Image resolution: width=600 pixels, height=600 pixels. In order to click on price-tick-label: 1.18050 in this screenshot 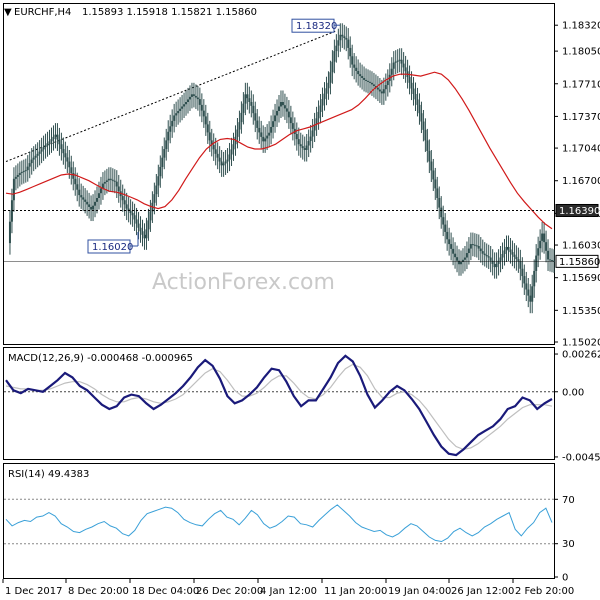, I will do `click(581, 52)`.